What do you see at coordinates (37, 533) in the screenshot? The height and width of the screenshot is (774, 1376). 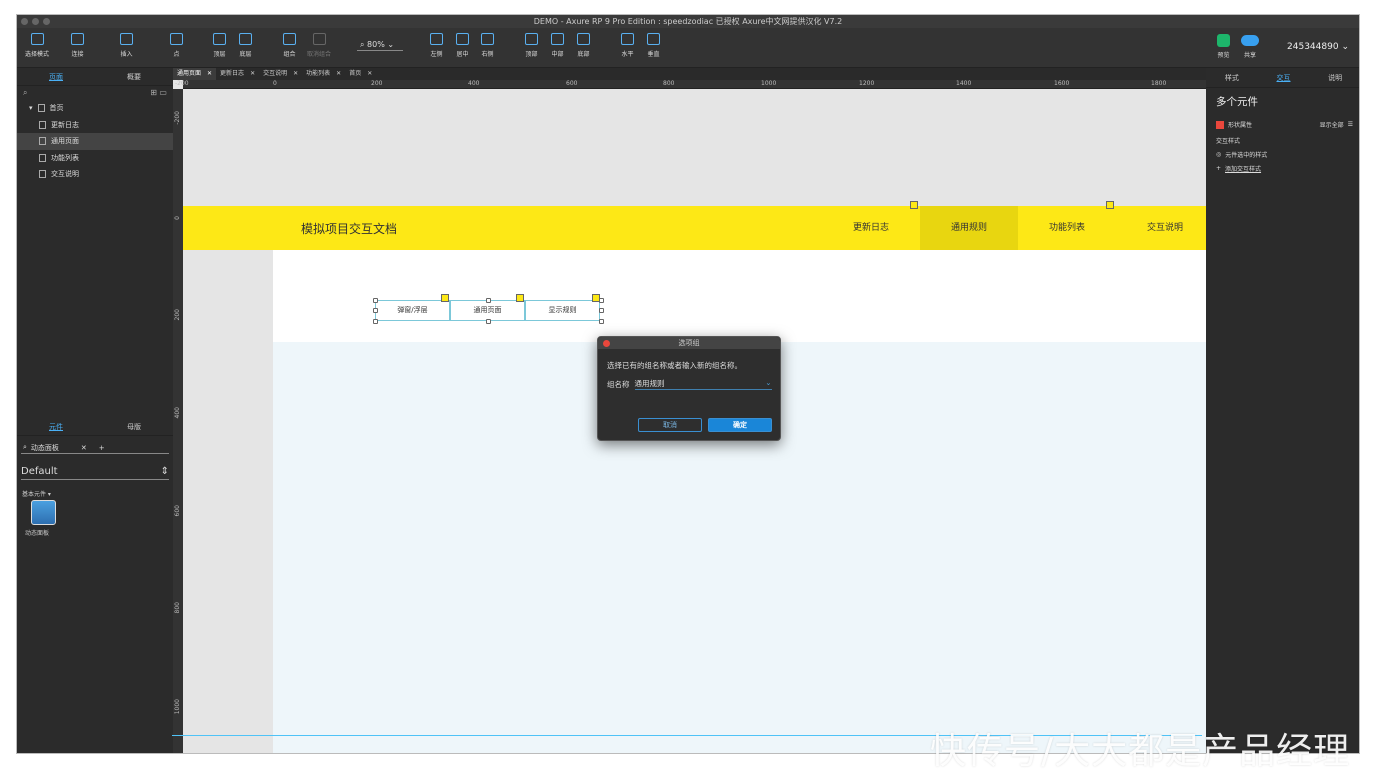 I see `widget-label: 动态面板` at bounding box center [37, 533].